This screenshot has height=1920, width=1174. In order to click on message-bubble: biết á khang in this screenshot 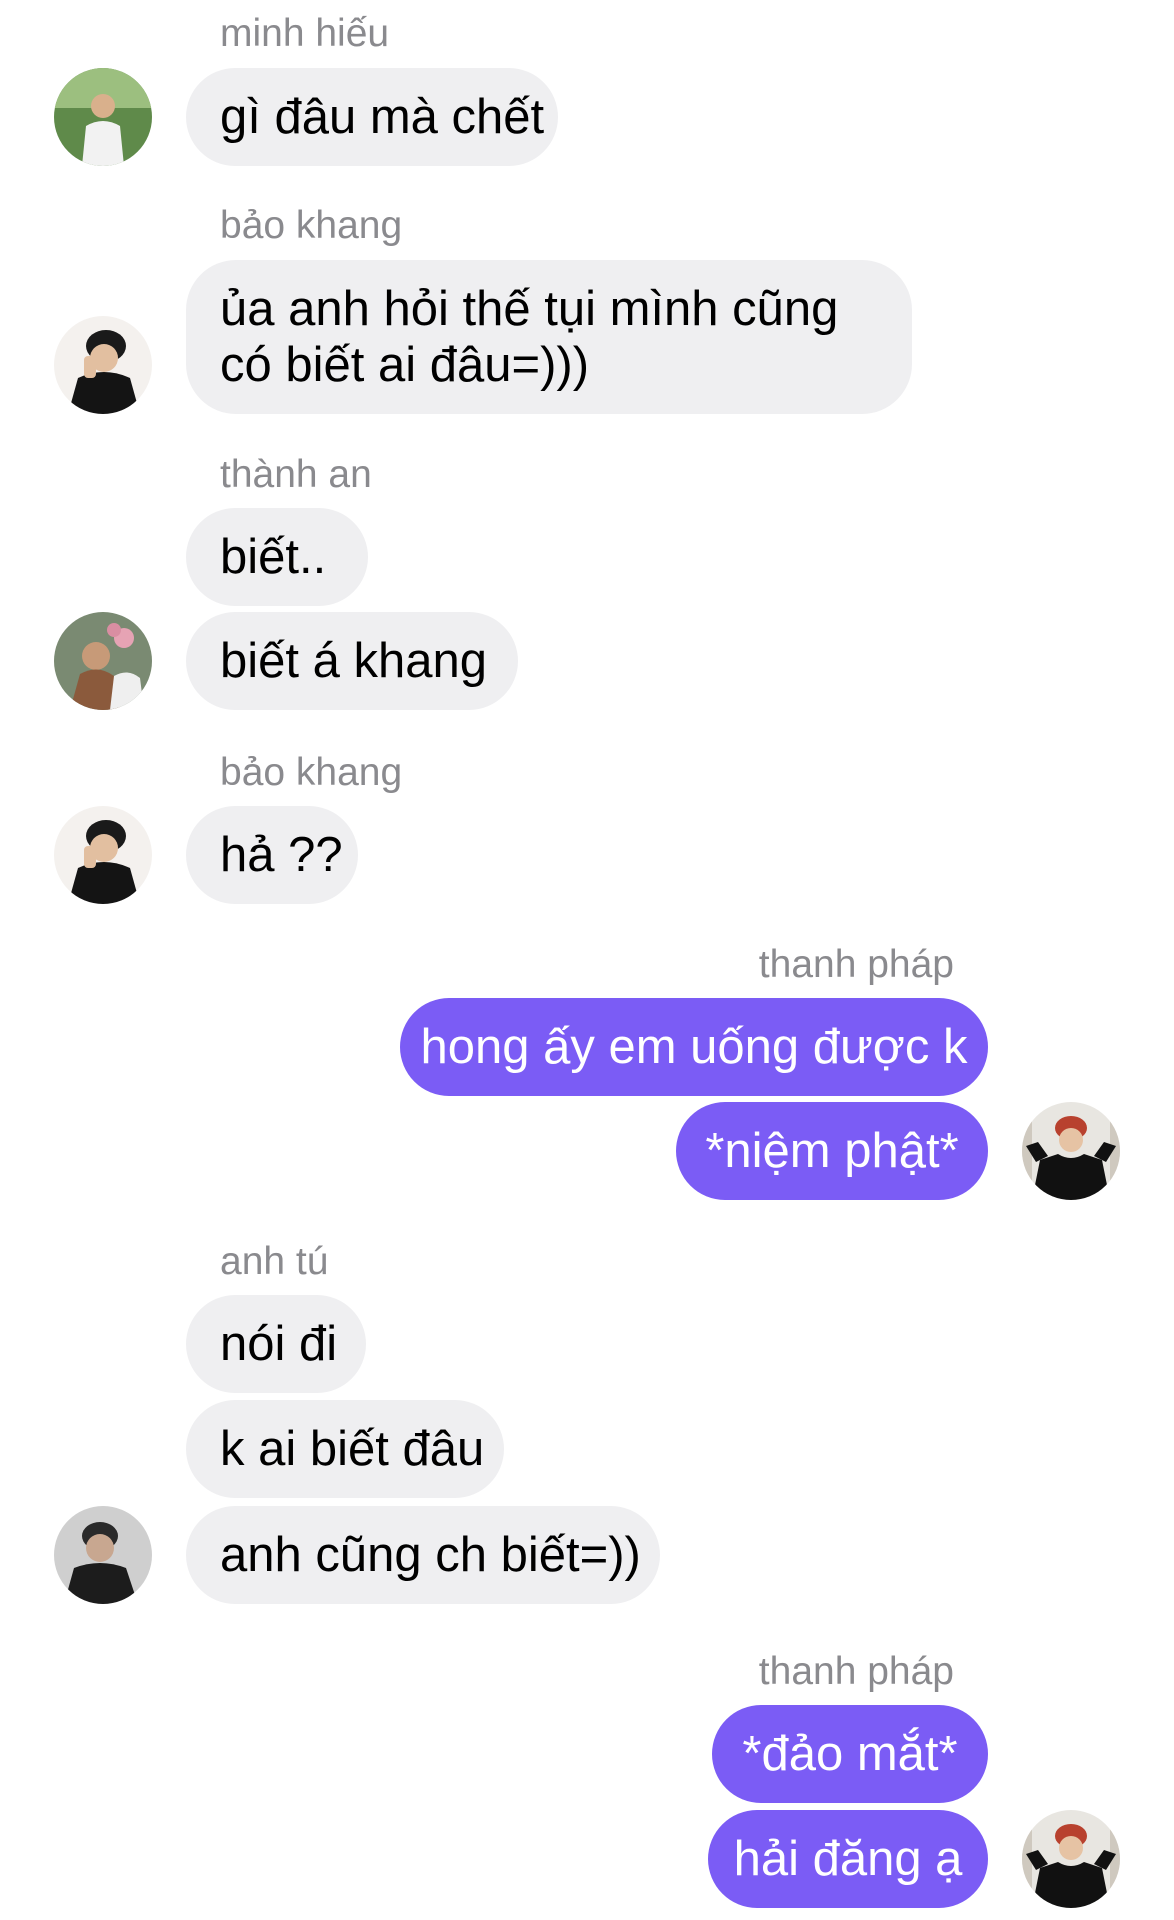, I will do `click(352, 661)`.